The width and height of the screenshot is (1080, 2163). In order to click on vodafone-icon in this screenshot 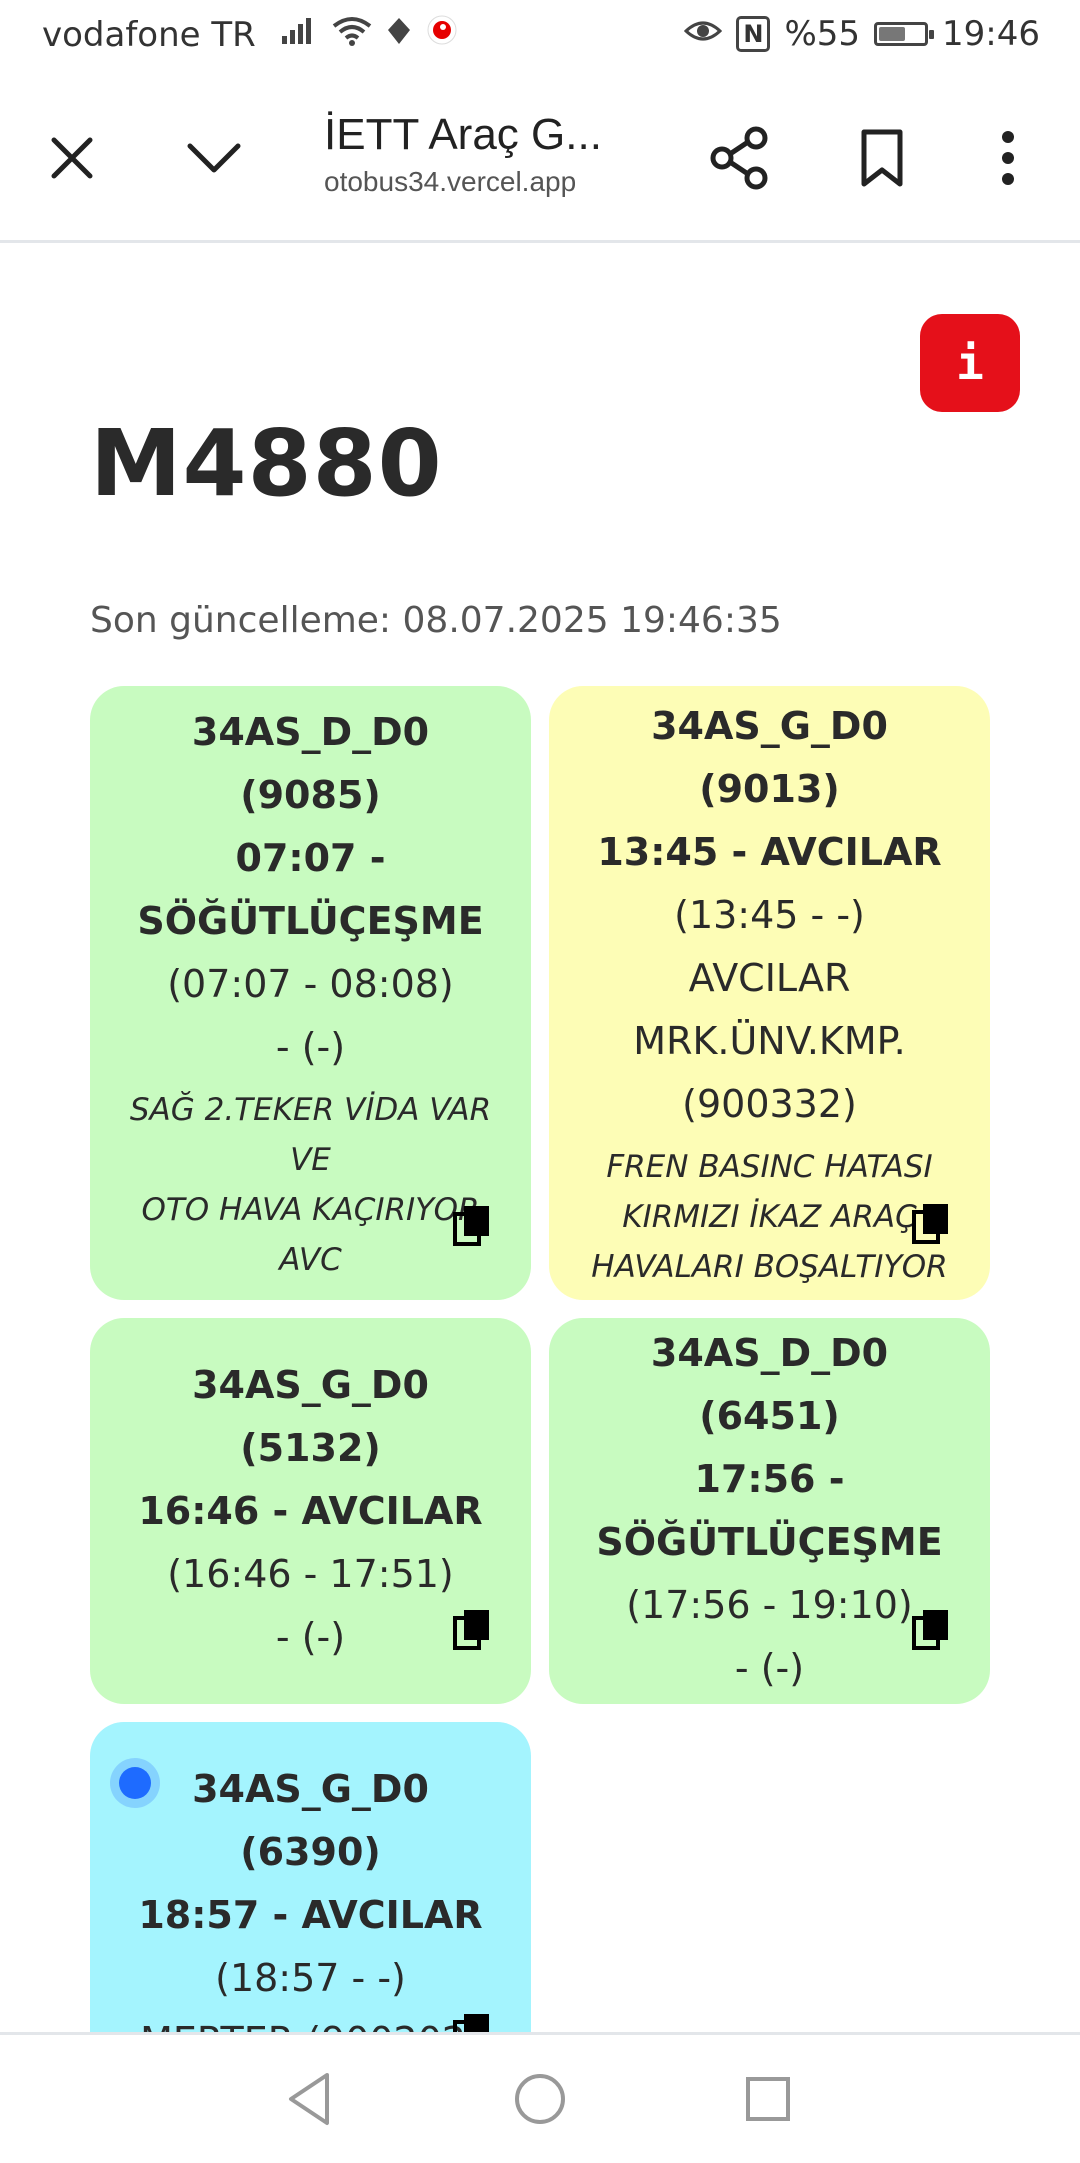, I will do `click(442, 34)`.